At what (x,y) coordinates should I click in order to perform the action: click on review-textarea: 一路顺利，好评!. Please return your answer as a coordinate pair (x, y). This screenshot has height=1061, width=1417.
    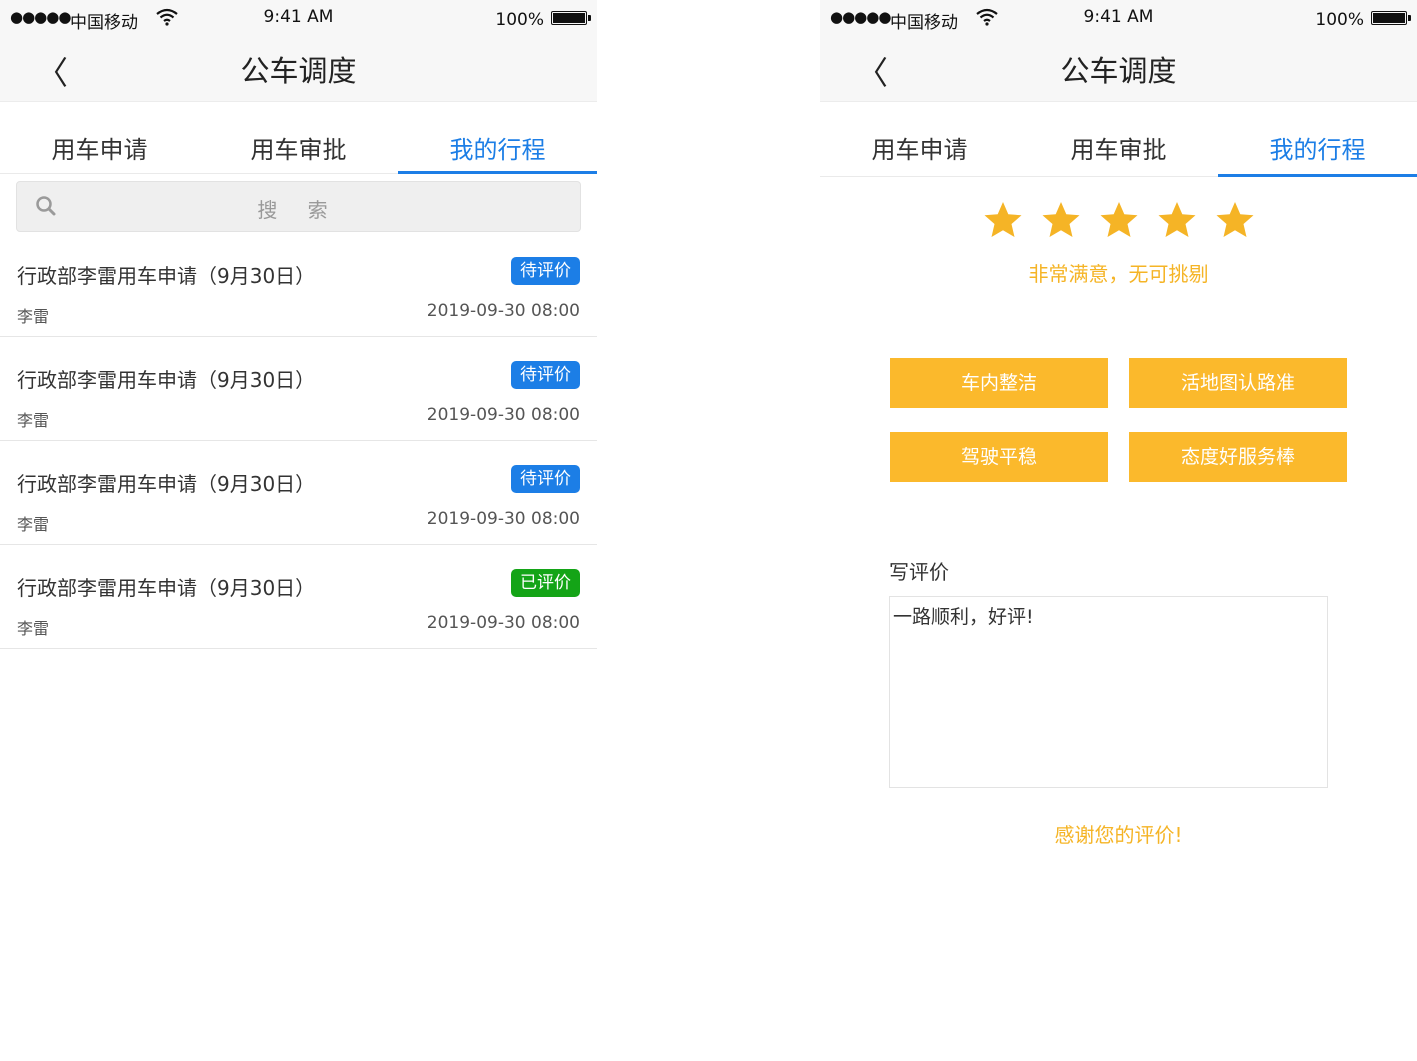
    Looking at the image, I should click on (1108, 692).